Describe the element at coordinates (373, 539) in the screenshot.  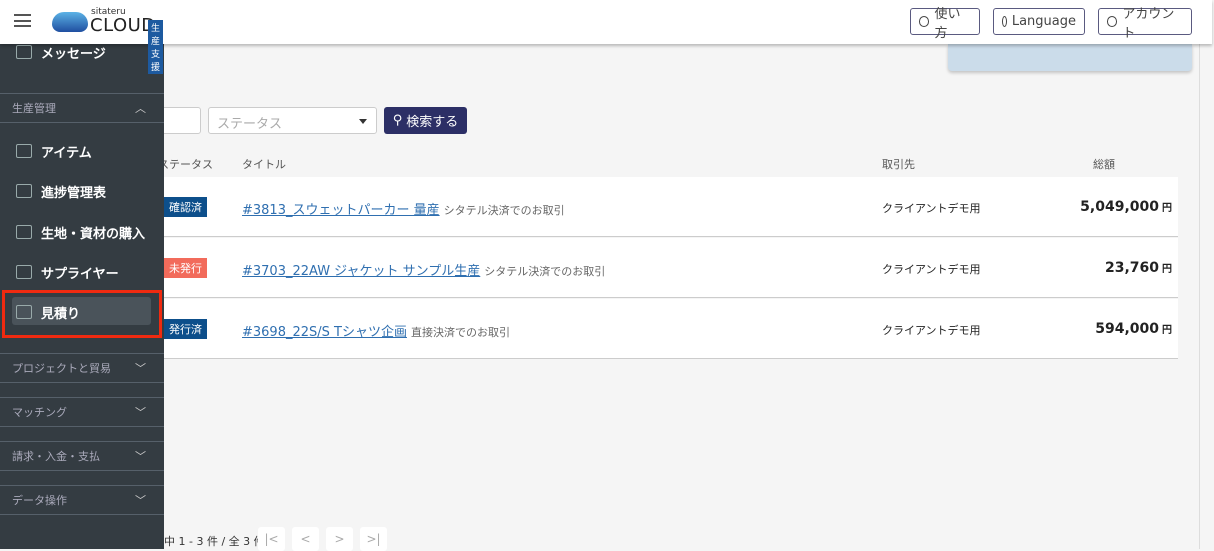
I see `last-page-button: >|` at that location.